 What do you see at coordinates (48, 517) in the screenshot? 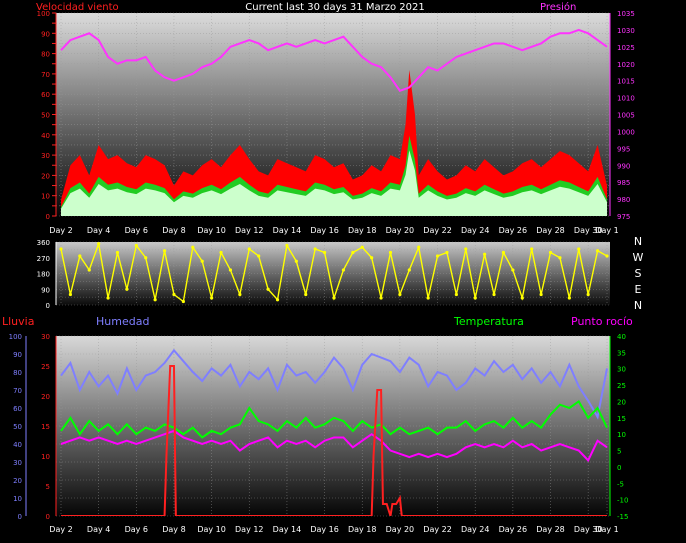
I see `y-tick-label-rain: 0` at bounding box center [48, 517].